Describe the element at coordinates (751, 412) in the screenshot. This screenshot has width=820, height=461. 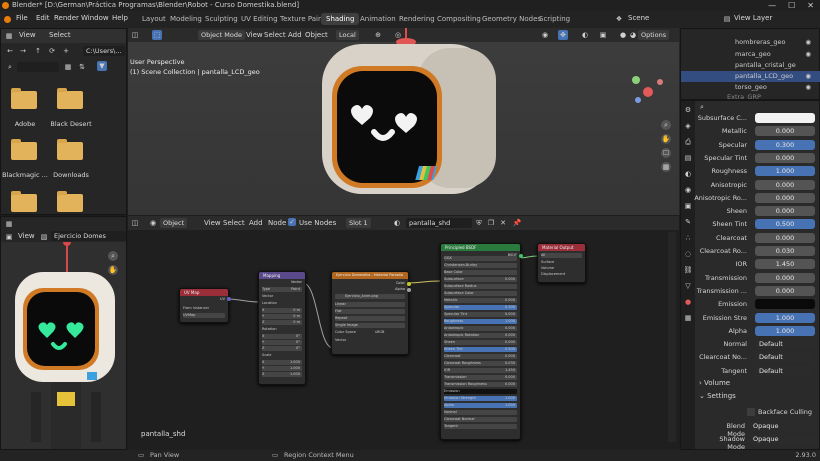
I see `backface-culling-checkbox` at that location.